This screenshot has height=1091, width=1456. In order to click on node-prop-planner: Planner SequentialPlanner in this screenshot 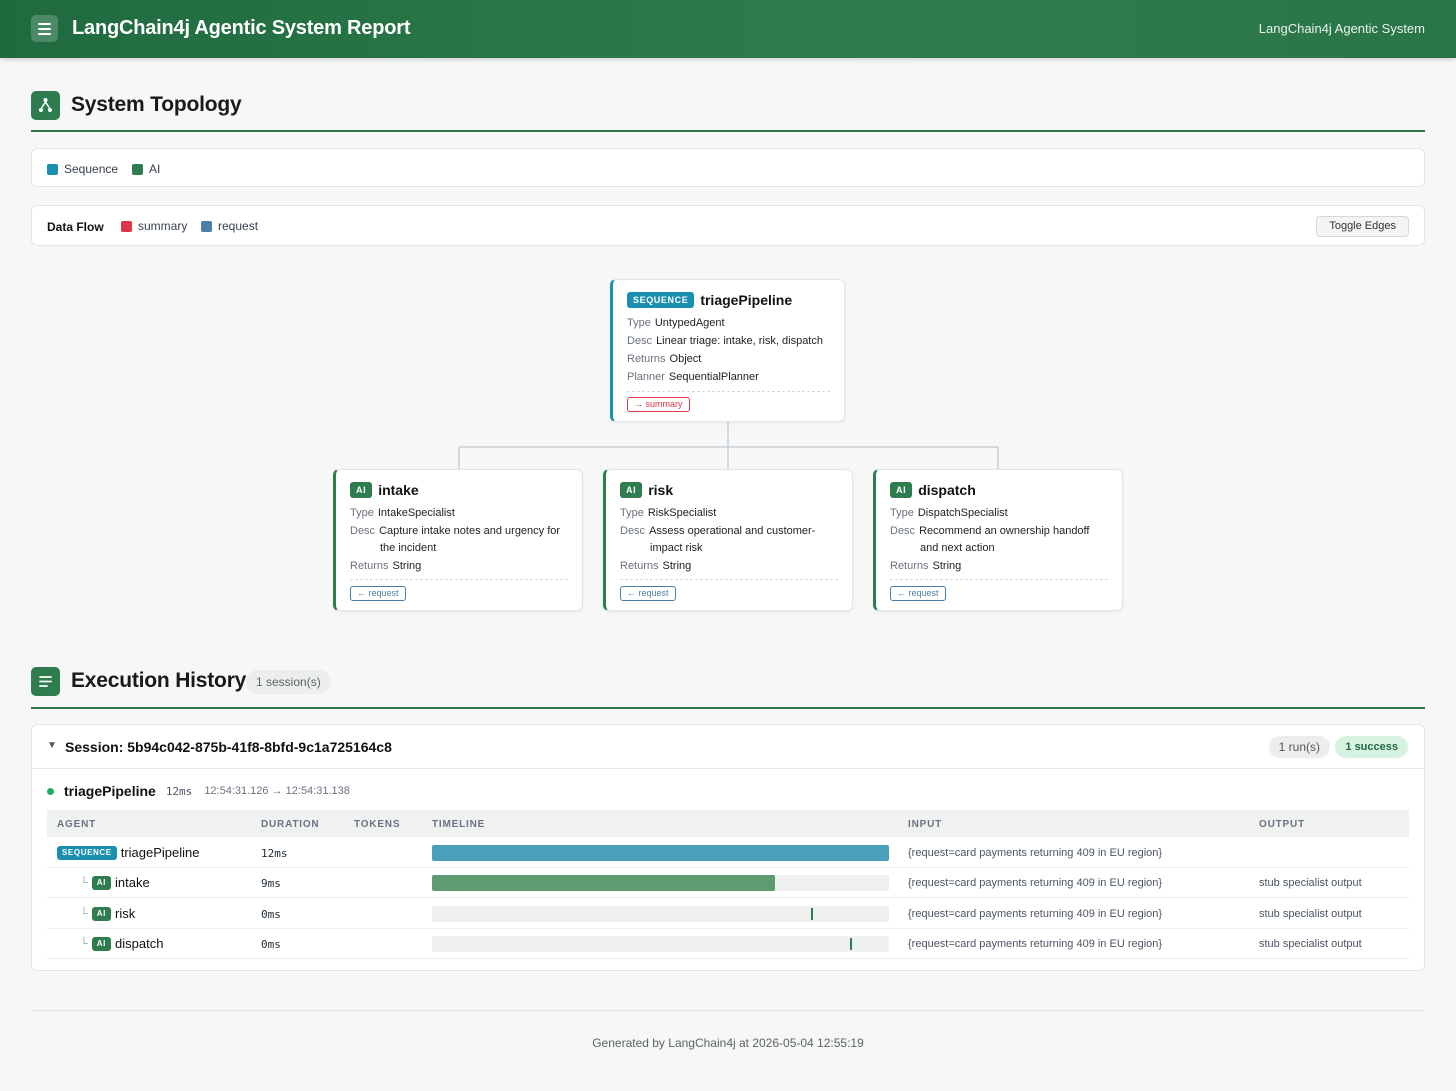, I will do `click(693, 377)`.